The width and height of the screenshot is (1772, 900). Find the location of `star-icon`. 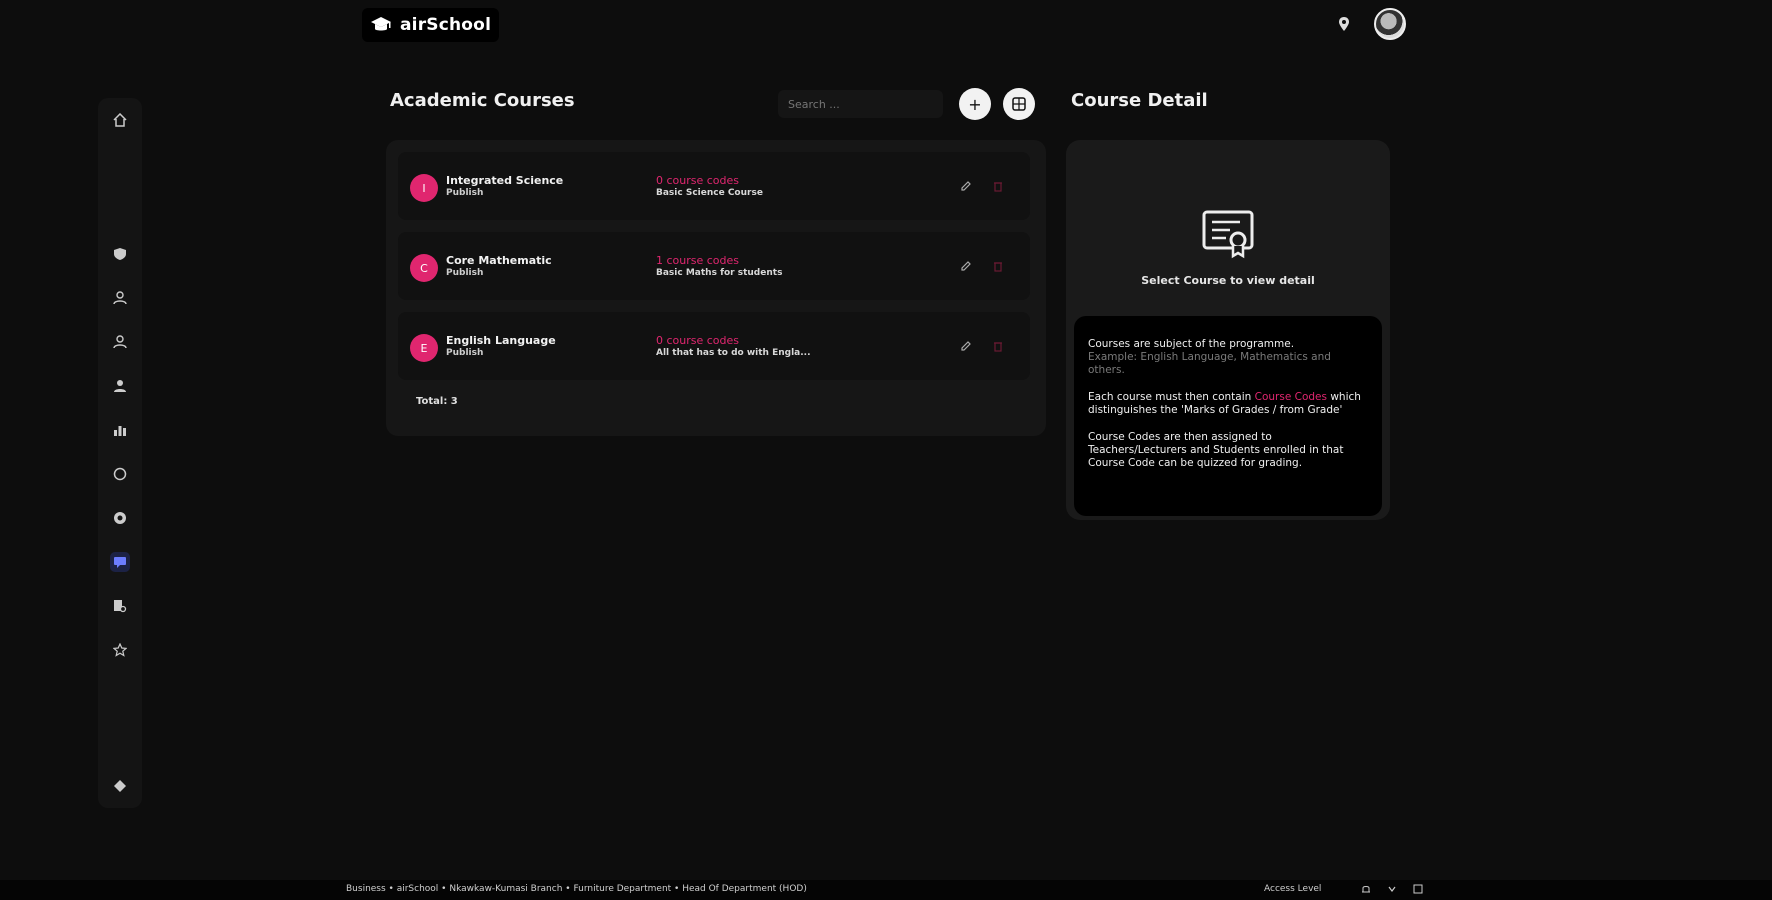

star-icon is located at coordinates (120, 650).